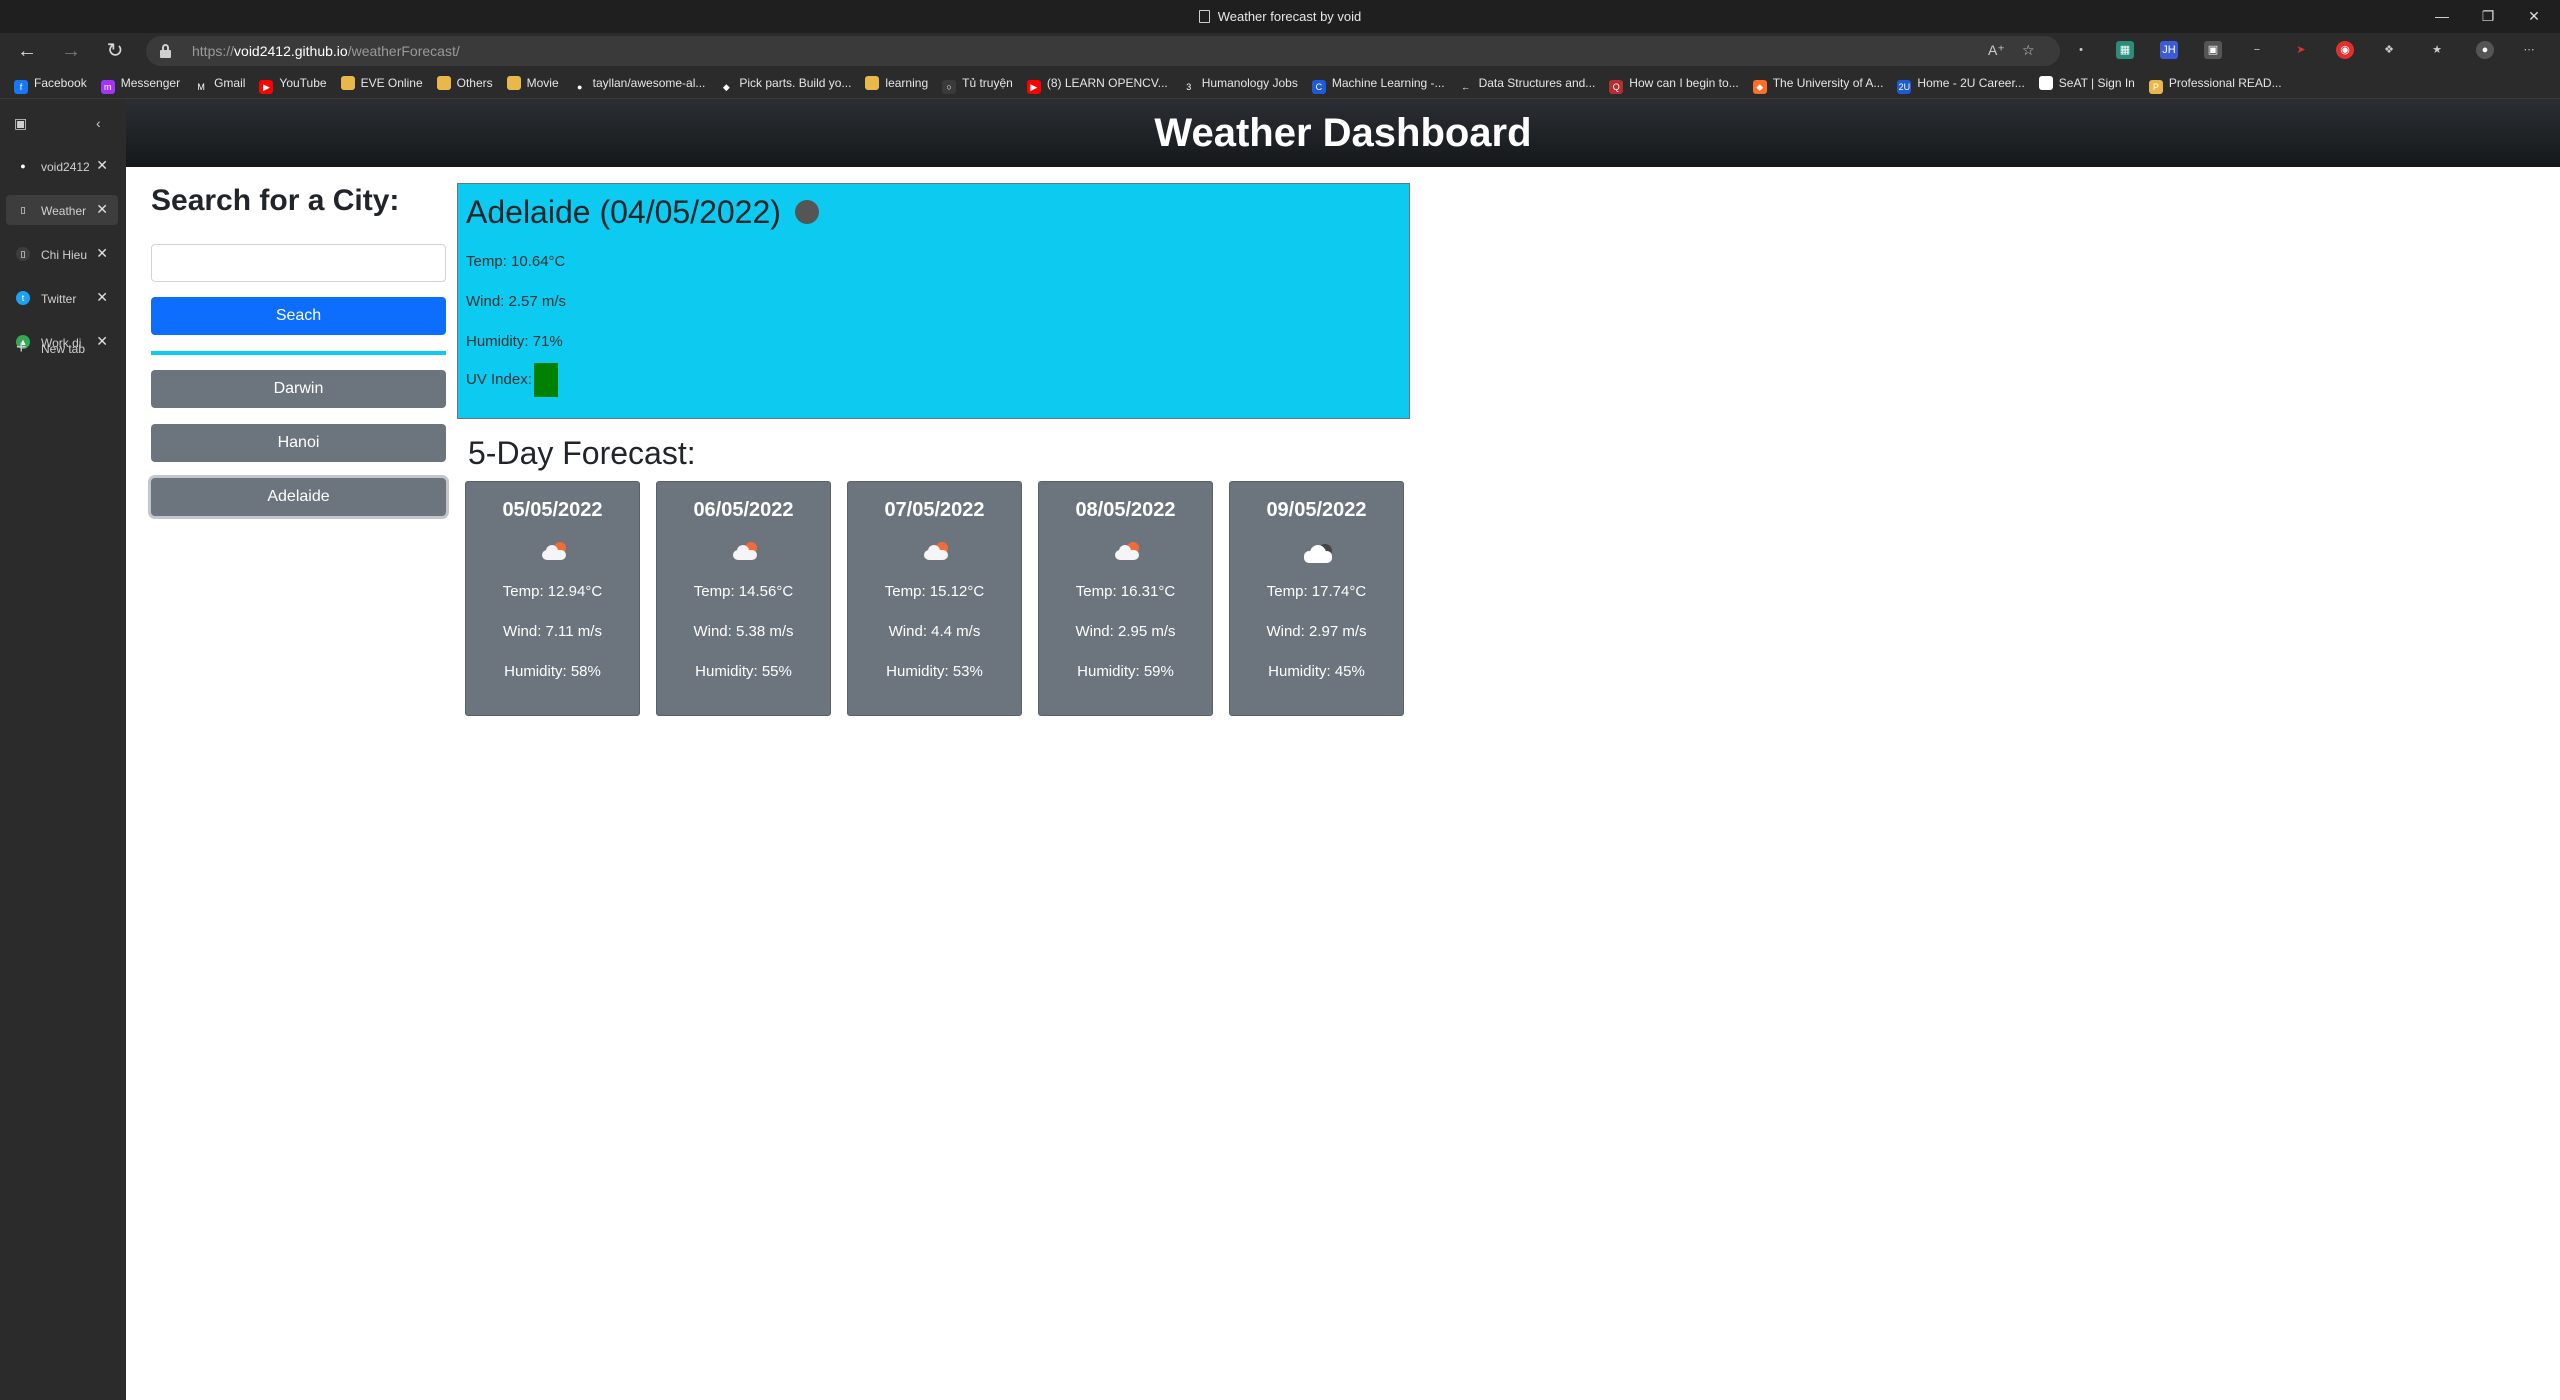  Describe the element at coordinates (98, 123) in the screenshot. I see `collapse-panel-icon: ‹` at that location.